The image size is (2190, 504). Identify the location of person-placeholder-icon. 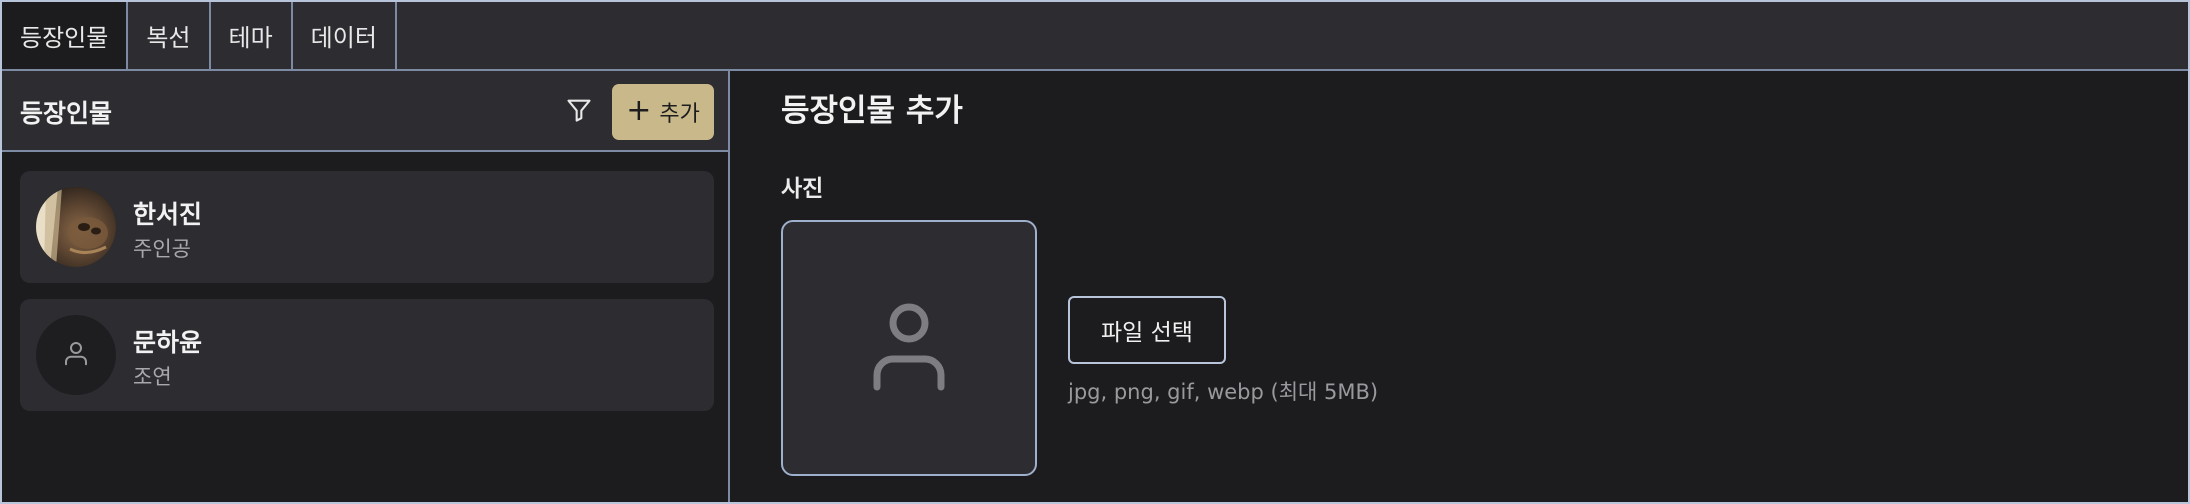
(909, 348).